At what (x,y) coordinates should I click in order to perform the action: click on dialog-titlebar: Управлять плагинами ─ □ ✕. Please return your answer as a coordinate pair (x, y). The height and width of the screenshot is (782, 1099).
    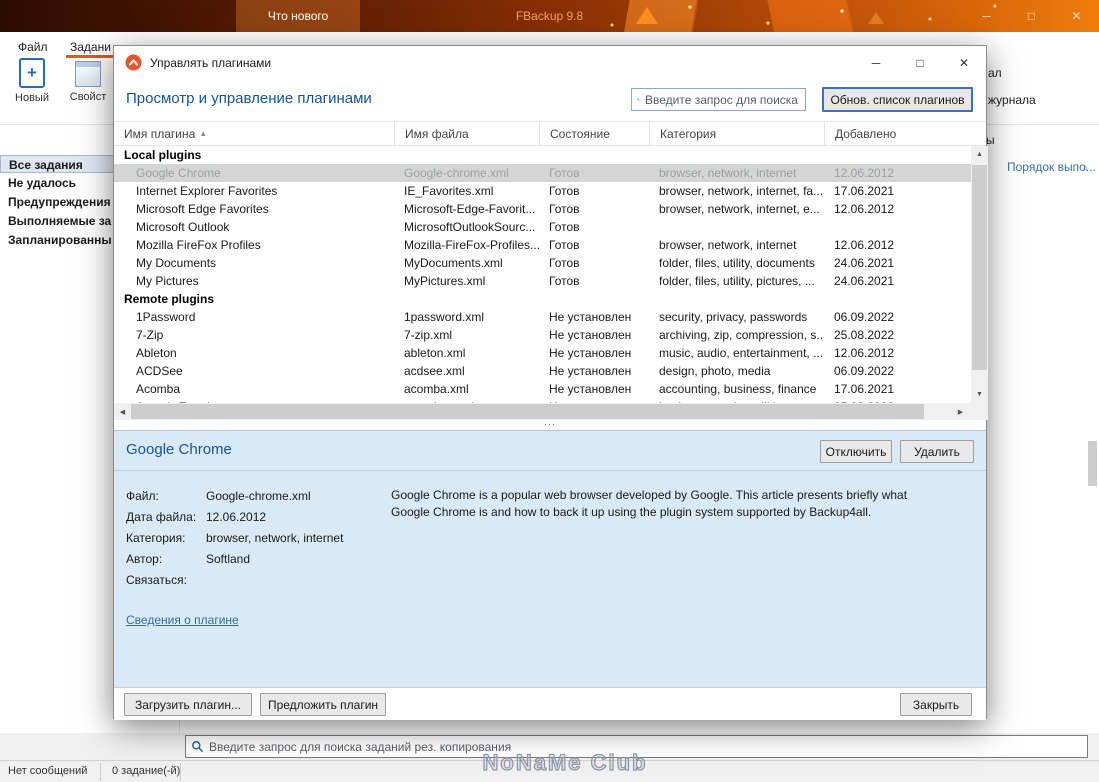
    Looking at the image, I should click on (550, 62).